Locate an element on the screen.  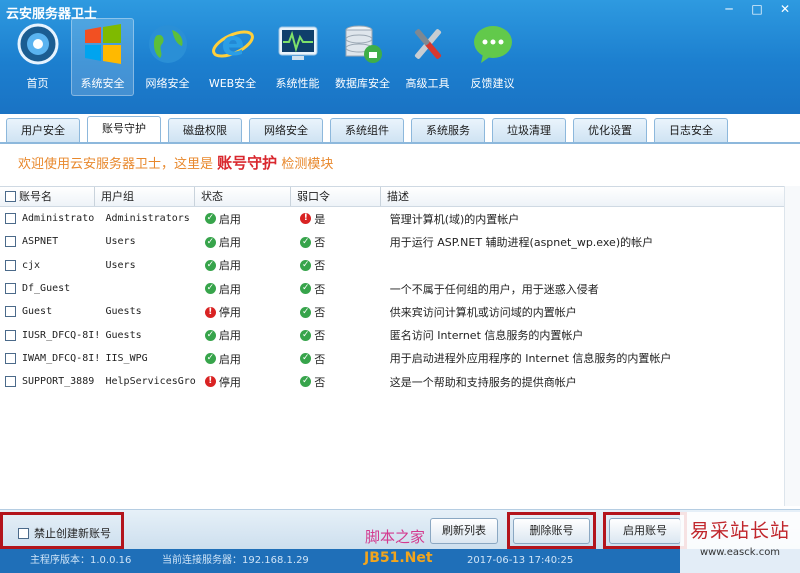
cell-description: 用于运行 ASP.NET 辅助进程(aspnet_wp.exe)的帐户 is located at coordinates (521, 242).